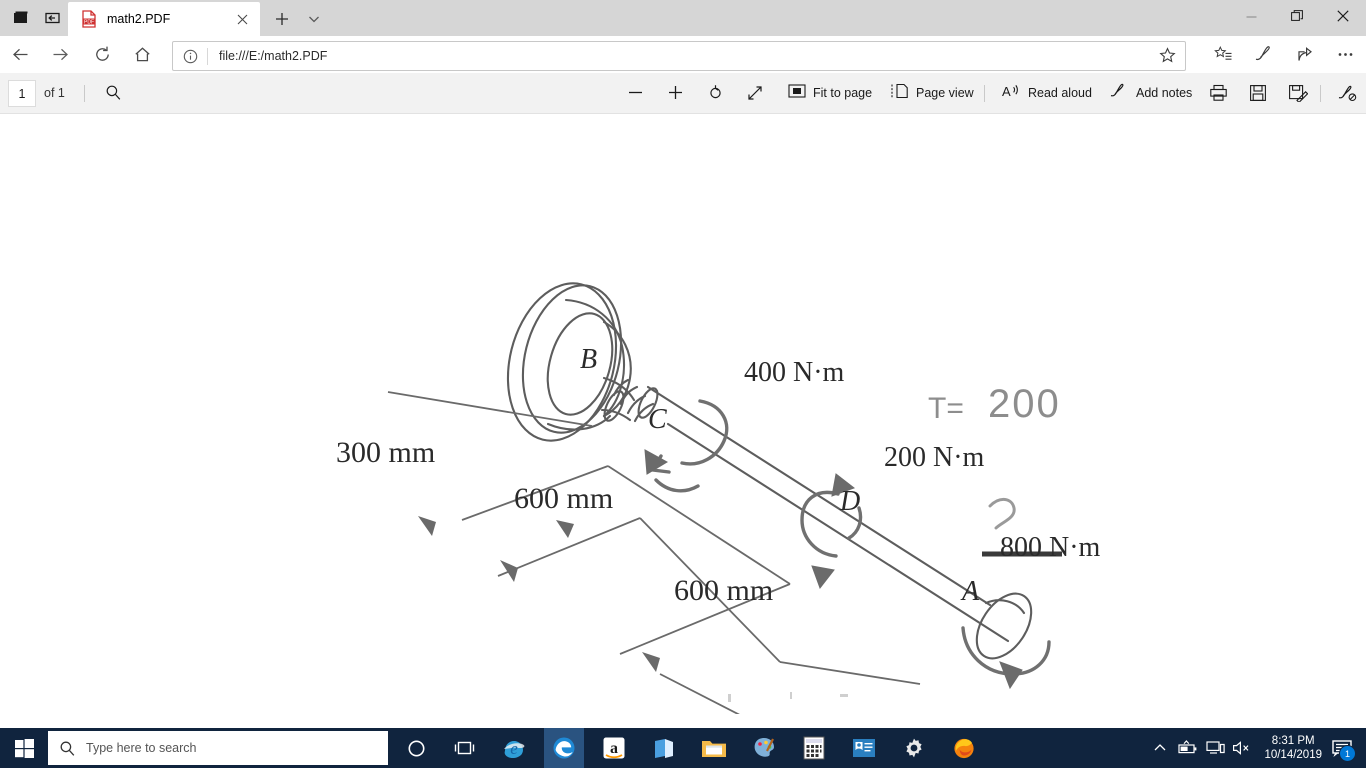  Describe the element at coordinates (823, 577) in the screenshot. I see `torque-arrowhead-d2` at that location.